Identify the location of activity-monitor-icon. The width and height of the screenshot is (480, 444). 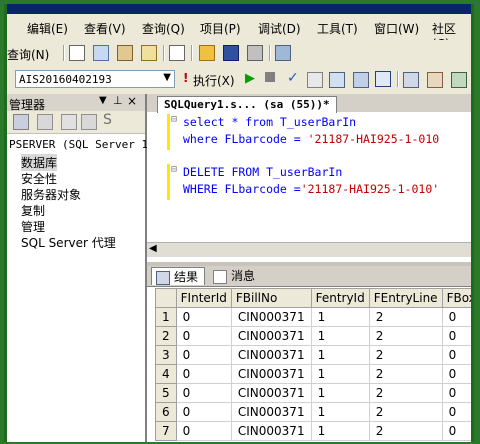
(283, 53).